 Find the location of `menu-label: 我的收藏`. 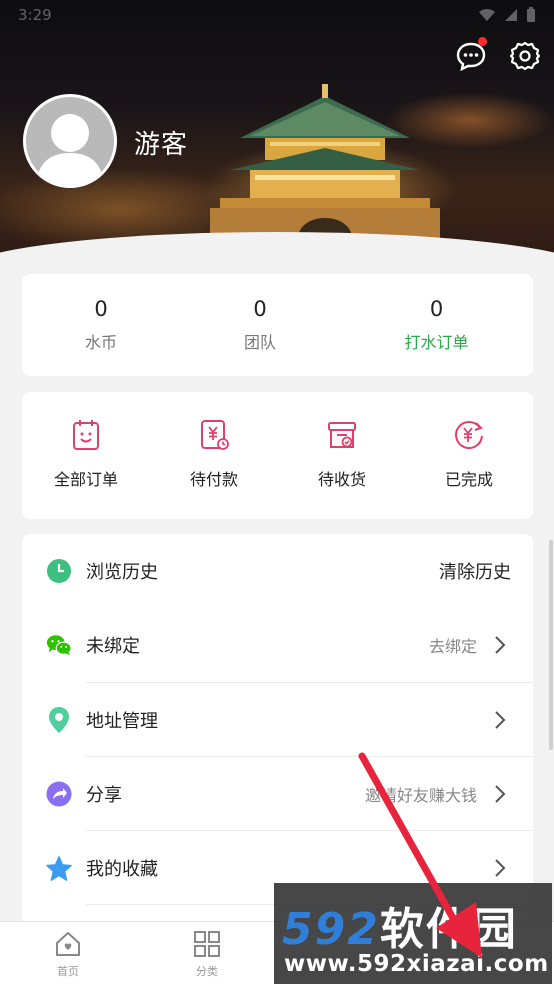

menu-label: 我的收藏 is located at coordinates (122, 869).